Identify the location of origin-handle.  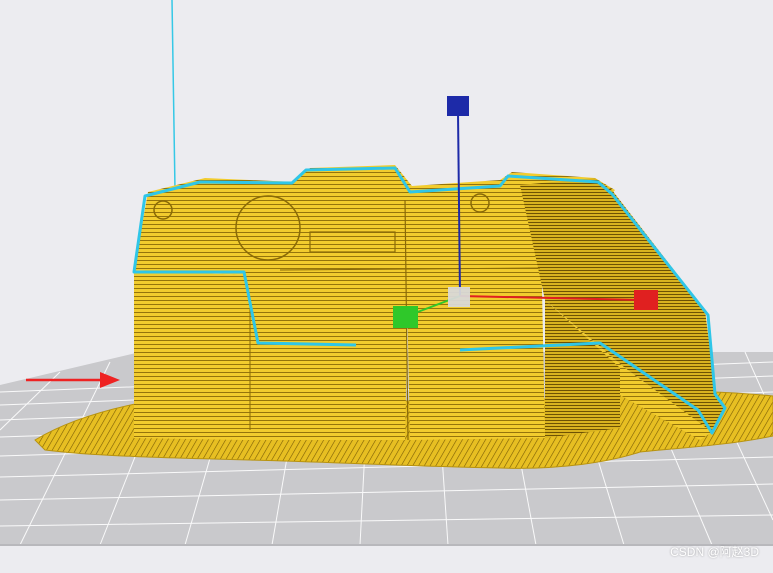
(459, 297).